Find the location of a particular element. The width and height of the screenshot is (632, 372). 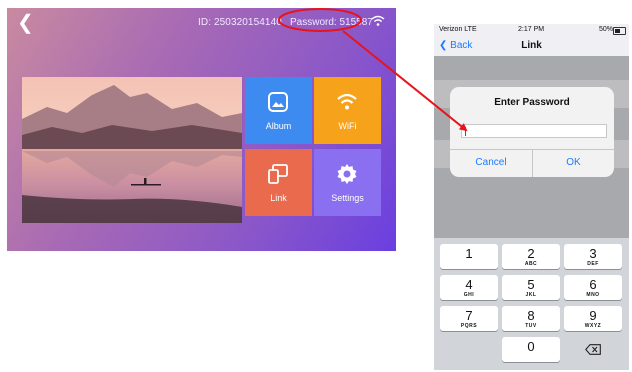

link-tile: Link is located at coordinates (278, 182).